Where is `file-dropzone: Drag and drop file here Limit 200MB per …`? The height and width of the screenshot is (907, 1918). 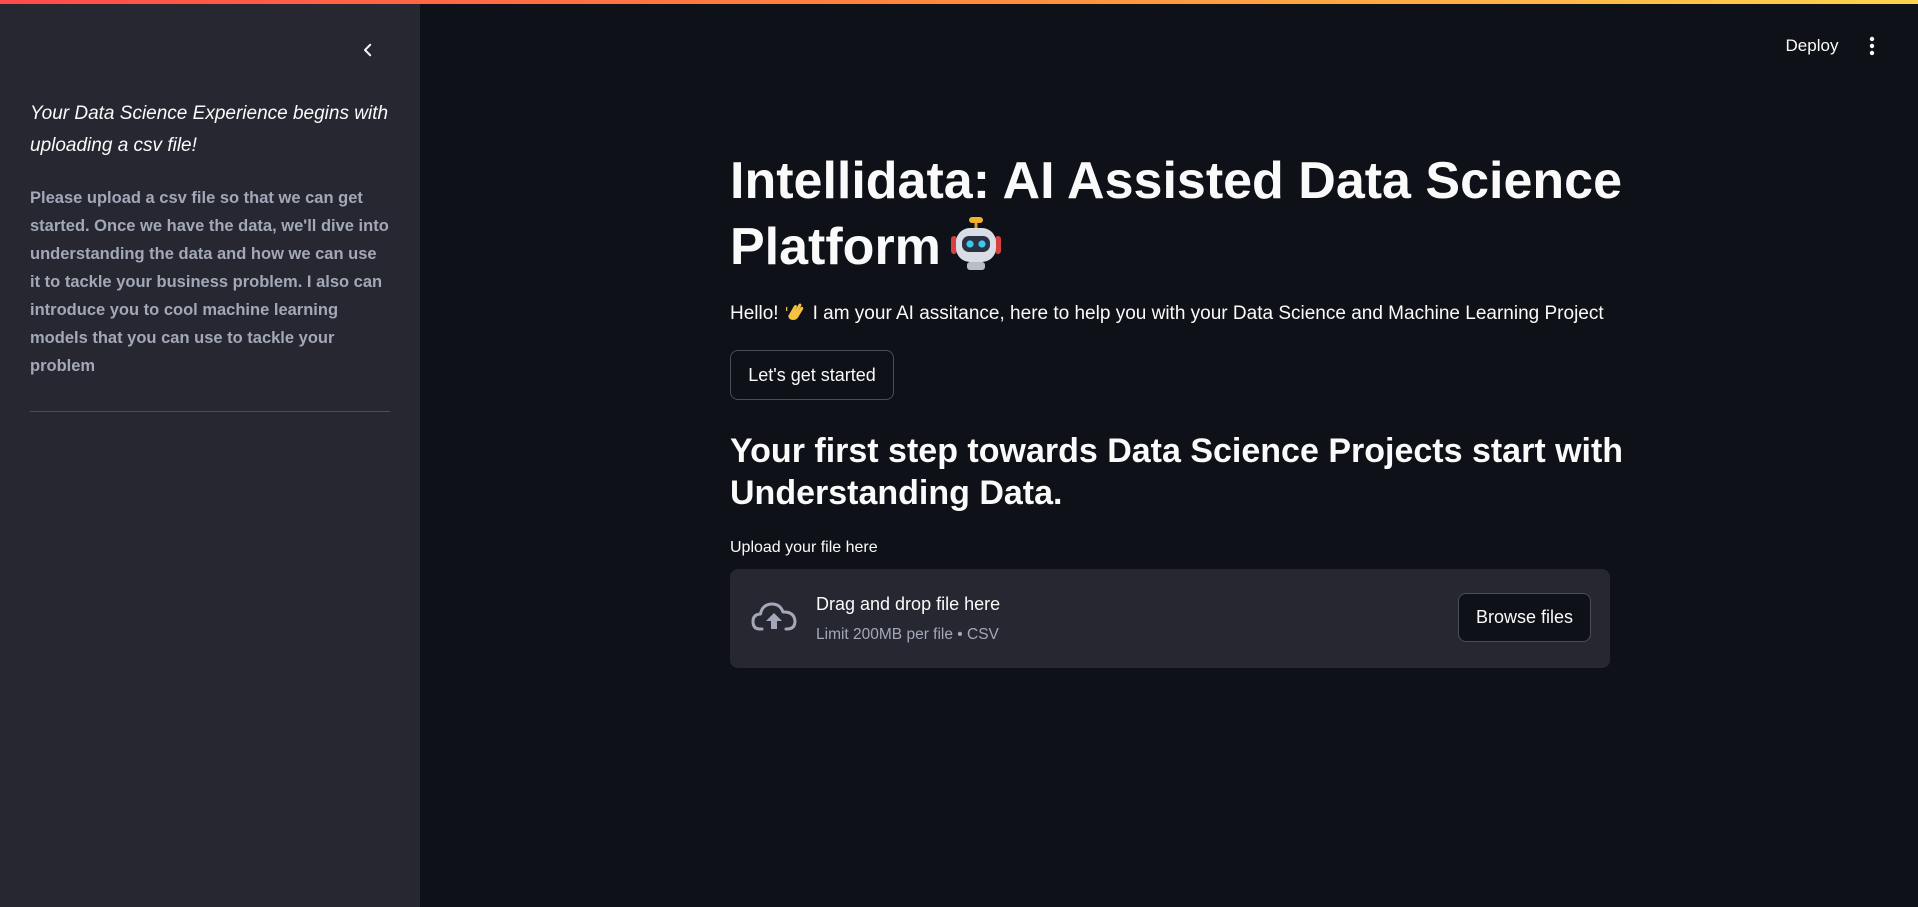
file-dropzone: Drag and drop file here Limit 200MB per … is located at coordinates (1170, 618).